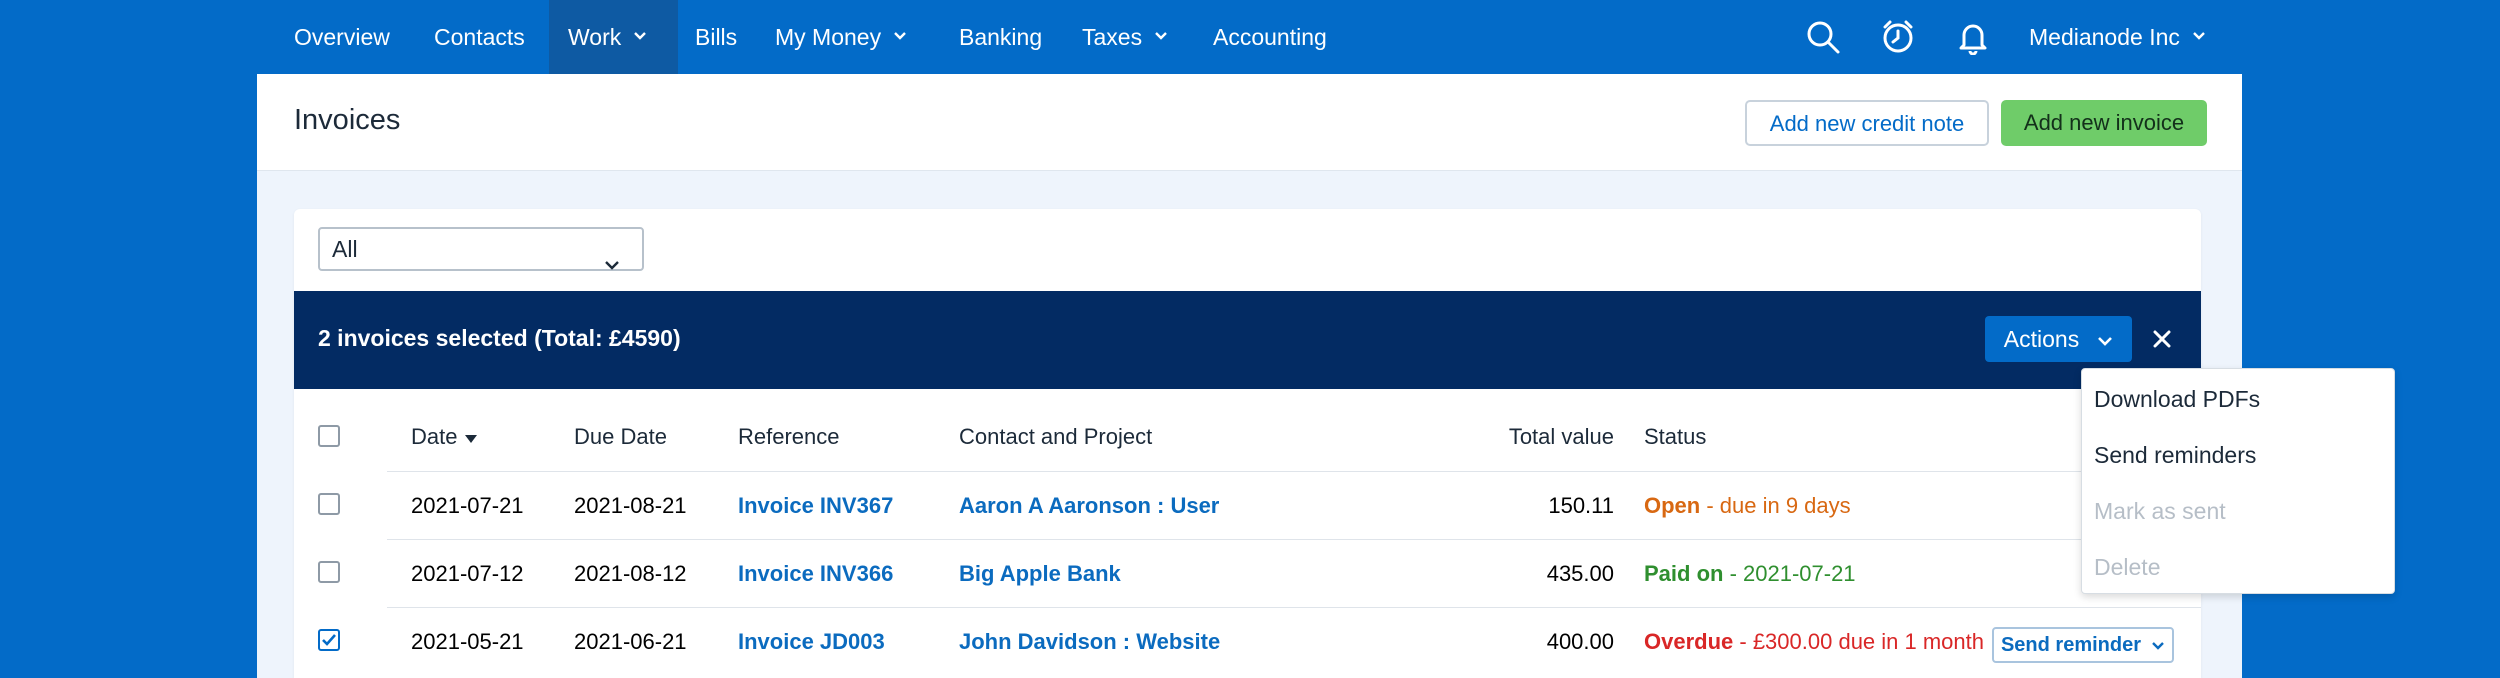 The height and width of the screenshot is (678, 2500). Describe the element at coordinates (1580, 641) in the screenshot. I see `row-total: 400.00` at that location.